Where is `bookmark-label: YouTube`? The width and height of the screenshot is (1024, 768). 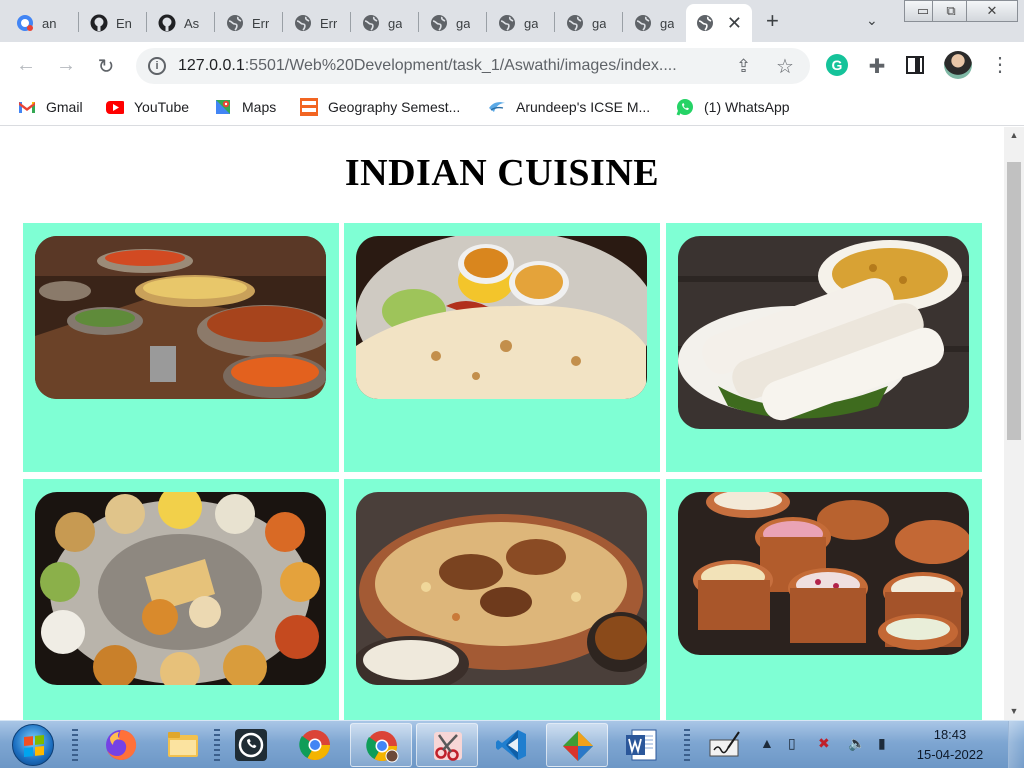
bookmark-label: YouTube is located at coordinates (162, 107).